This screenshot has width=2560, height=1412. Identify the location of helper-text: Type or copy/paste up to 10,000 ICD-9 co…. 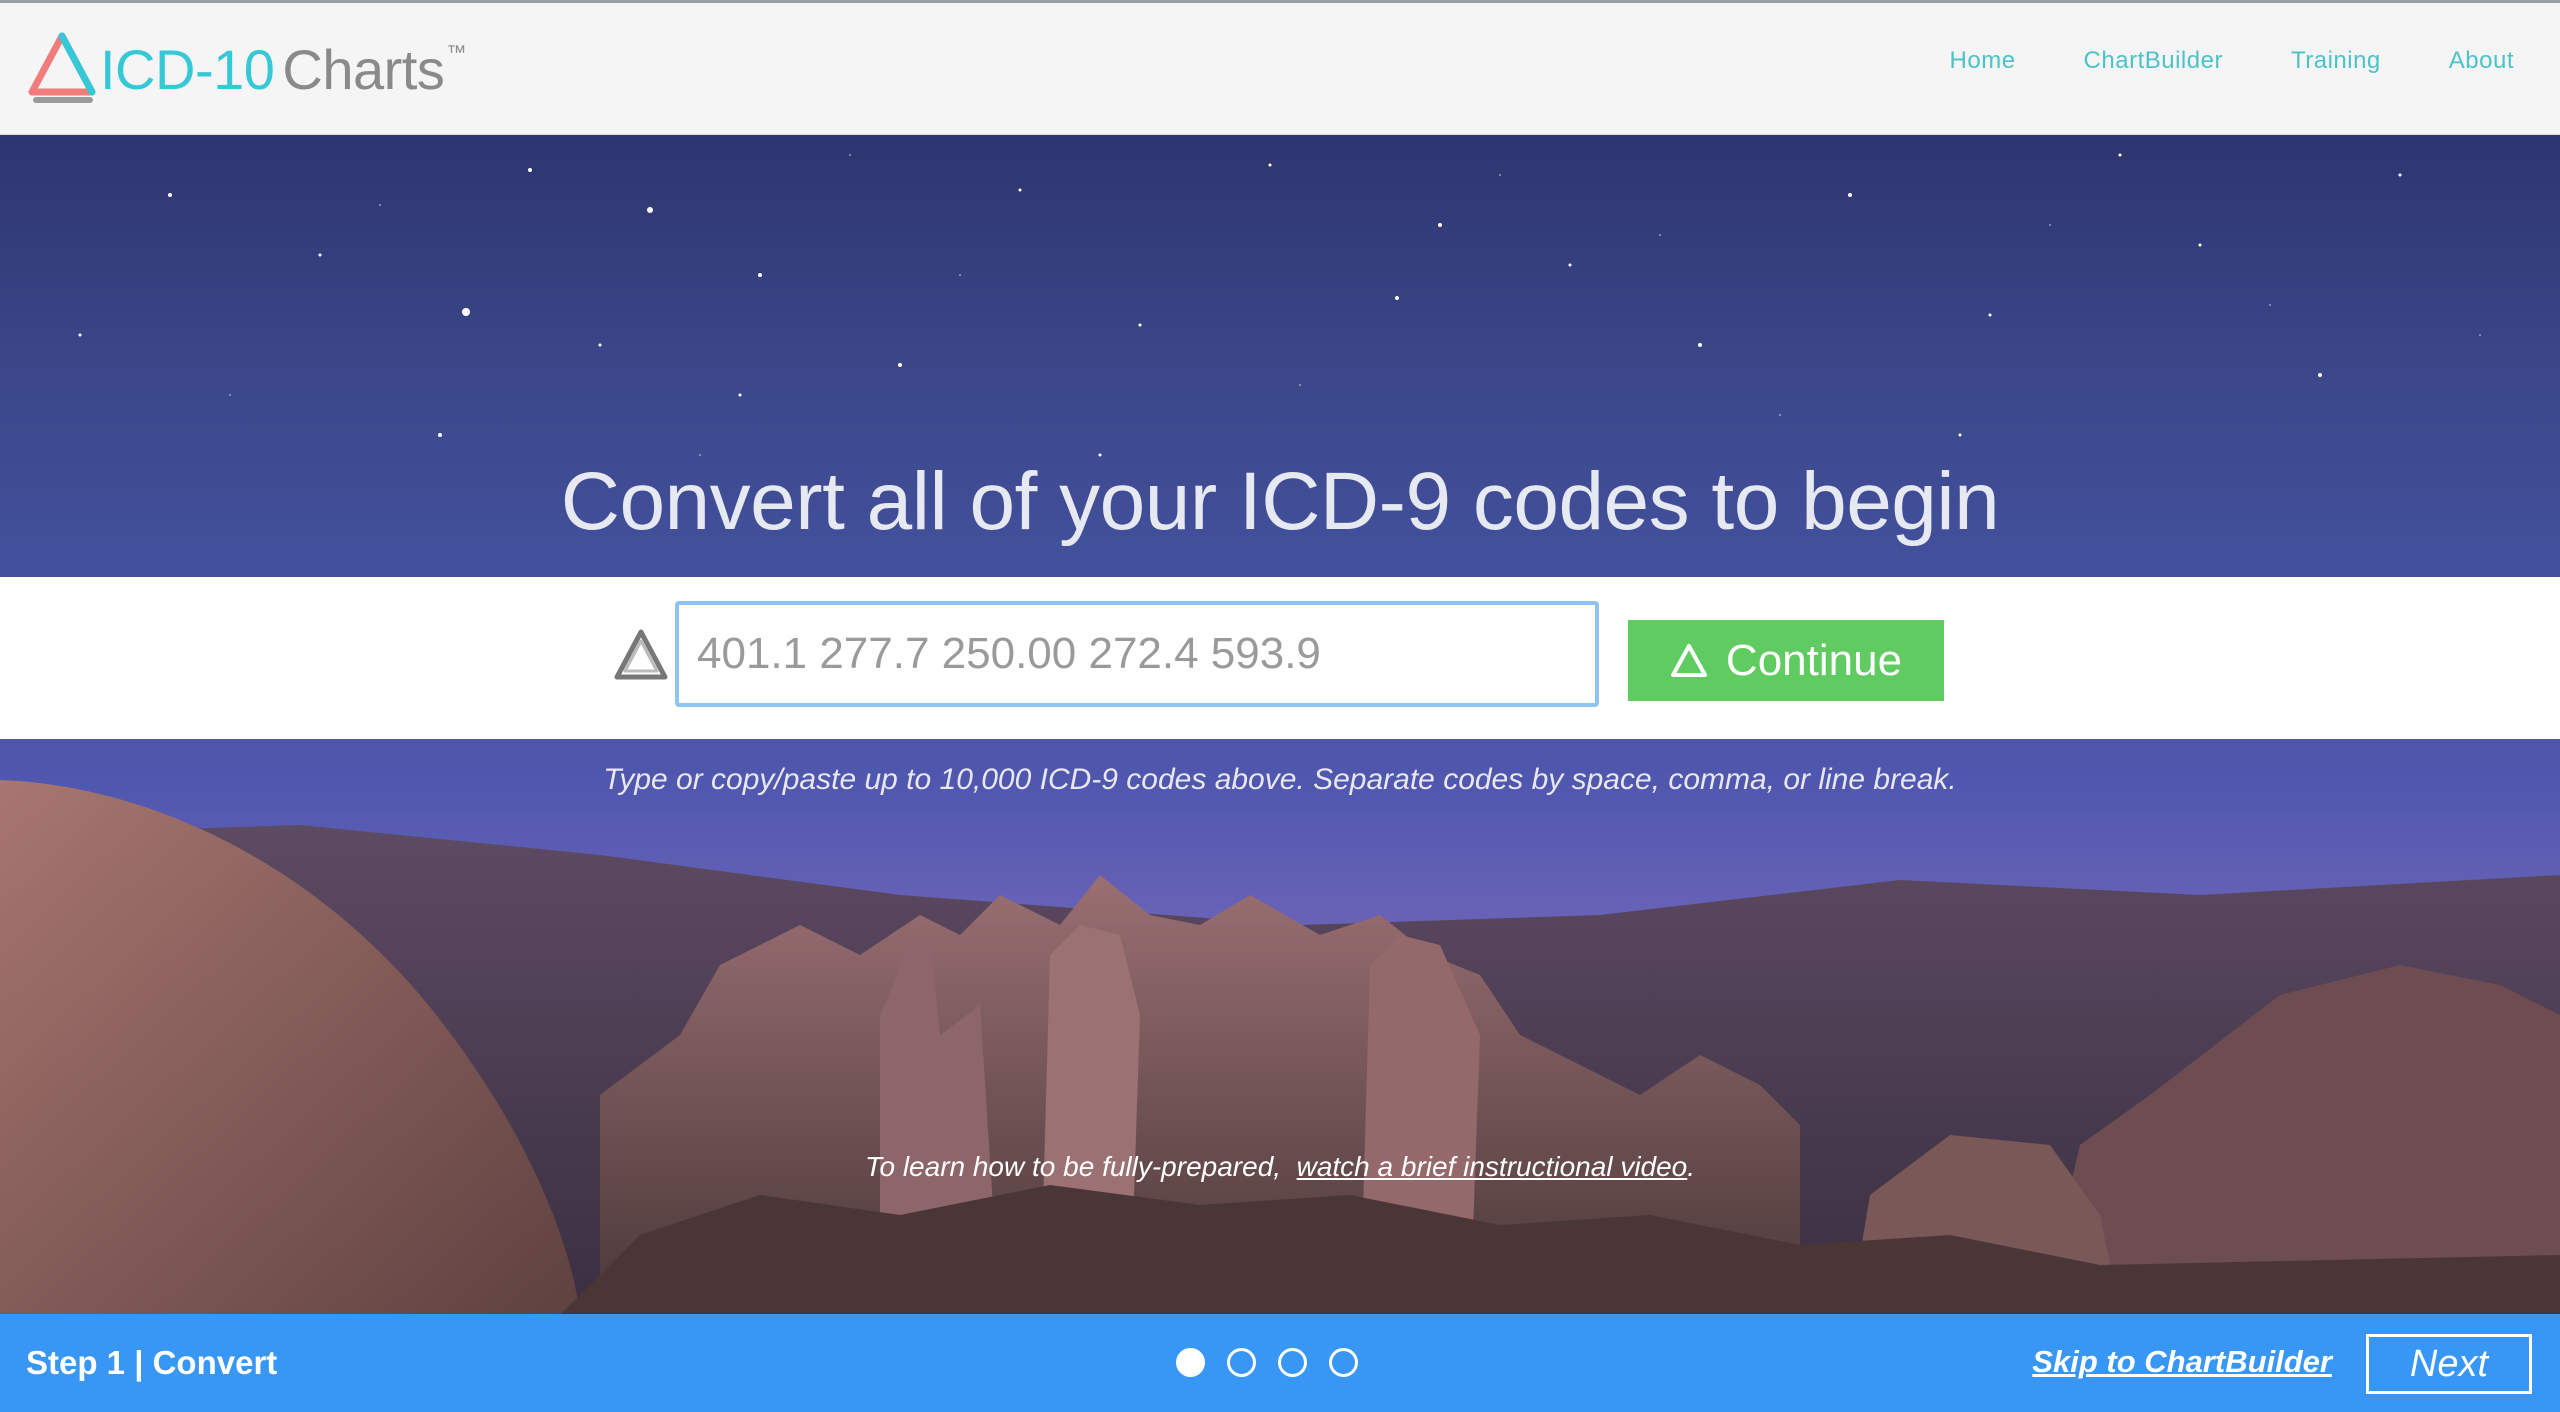
(1280, 779).